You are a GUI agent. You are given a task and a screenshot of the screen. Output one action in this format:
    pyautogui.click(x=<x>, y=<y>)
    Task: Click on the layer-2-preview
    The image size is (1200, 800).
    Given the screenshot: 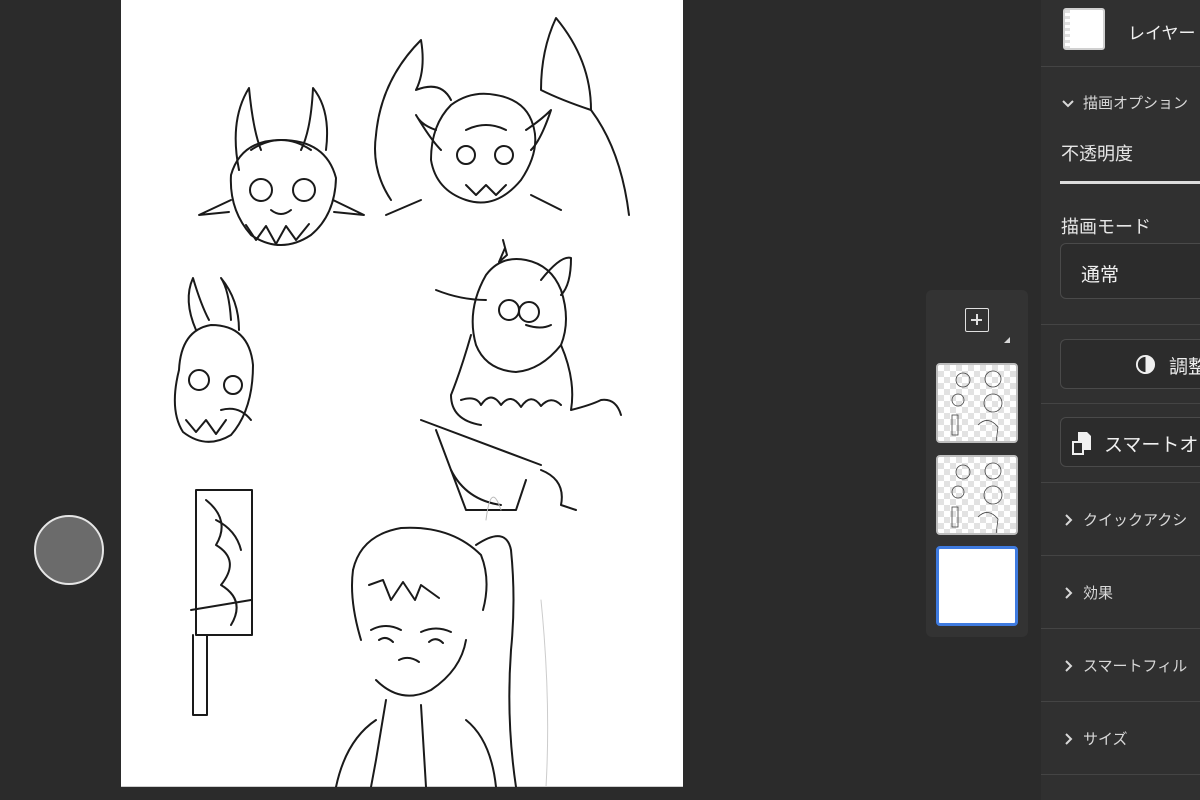 What is the action you would take?
    pyautogui.click(x=977, y=497)
    